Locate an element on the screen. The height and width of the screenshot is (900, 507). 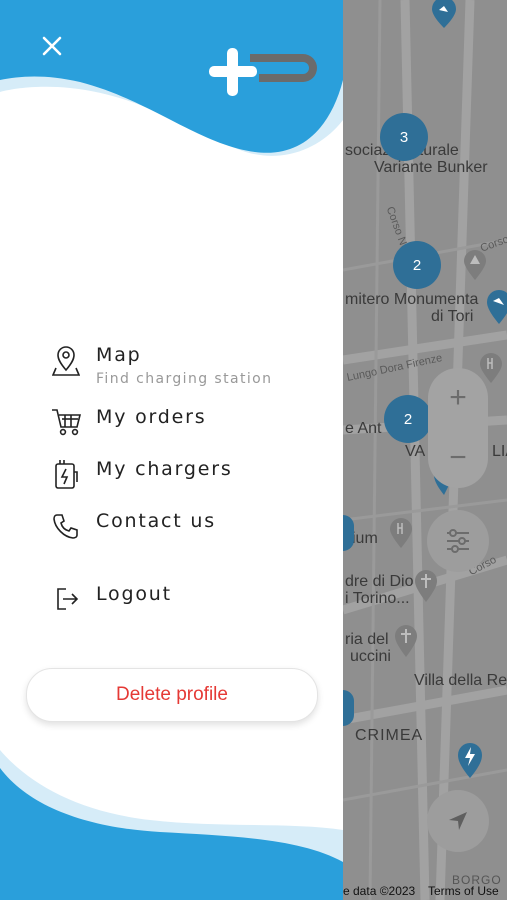
place-pin-icon is located at coordinates (475, 265).